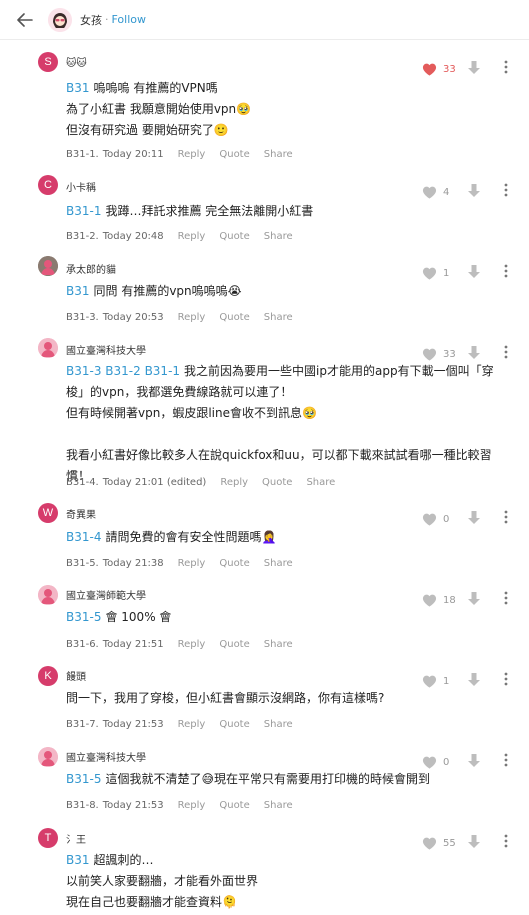 The width and height of the screenshot is (529, 915). What do you see at coordinates (209, 211) in the screenshot?
I see `comment-text: 我蹲…拜託求推薦 完全無法離開小紅書` at bounding box center [209, 211].